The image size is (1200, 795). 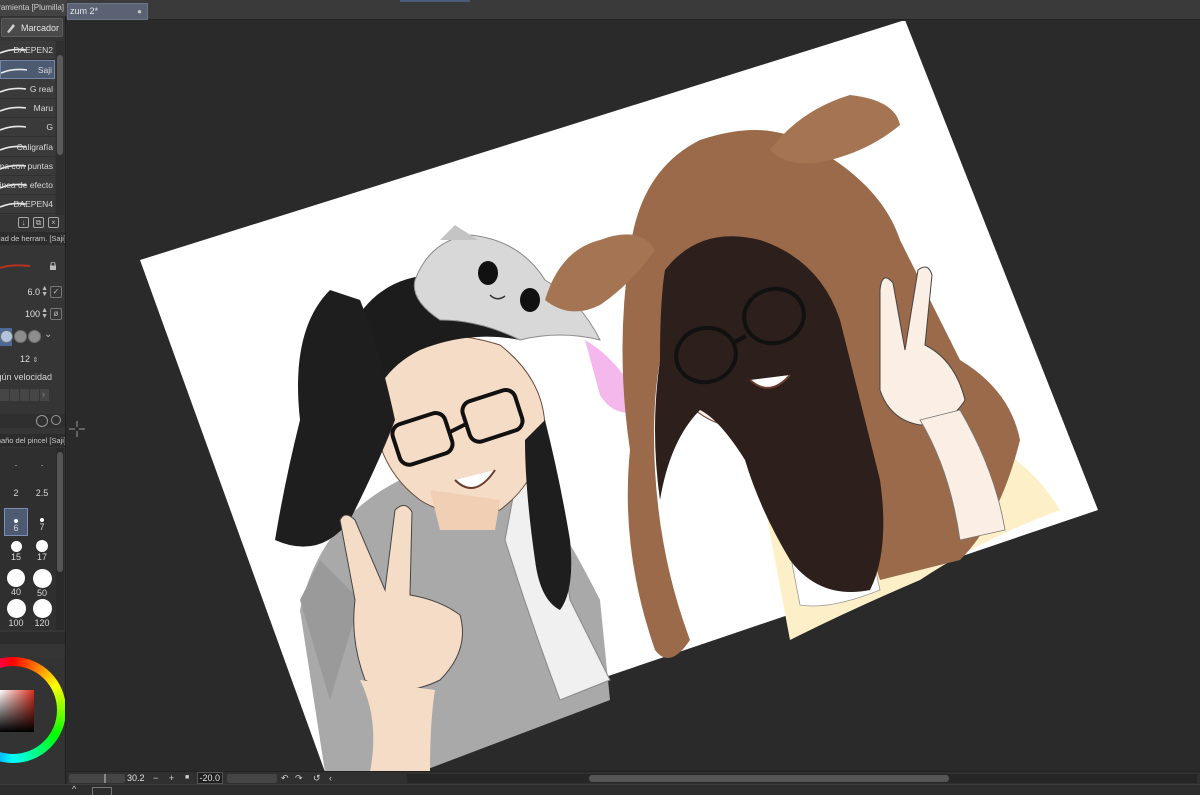 What do you see at coordinates (16, 522) in the screenshot?
I see `brush-size-preset: 6` at bounding box center [16, 522].